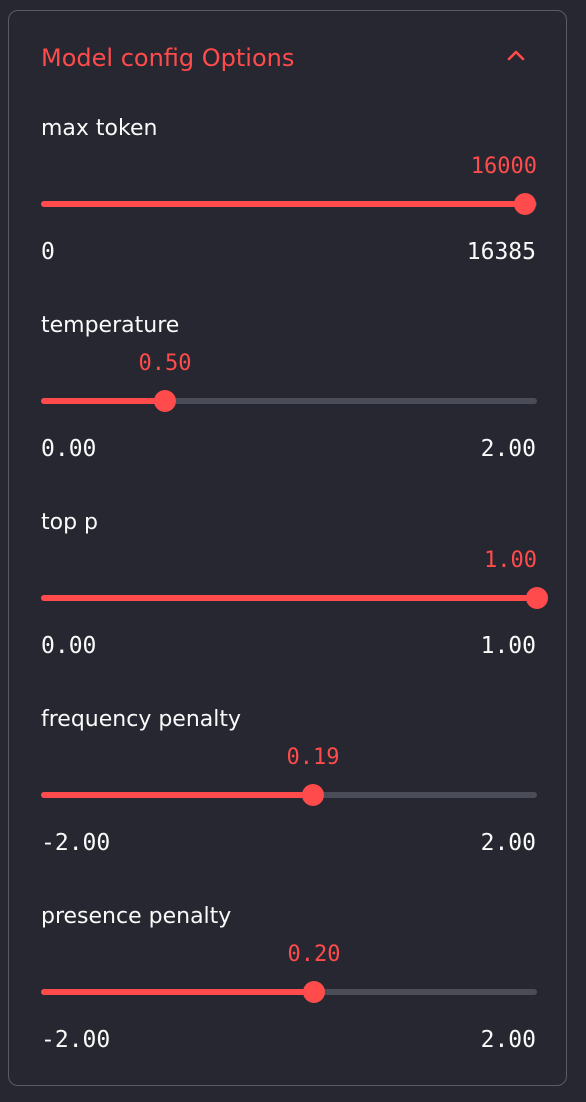 The image size is (586, 1102). I want to click on slider-label: temperature, so click(110, 325).